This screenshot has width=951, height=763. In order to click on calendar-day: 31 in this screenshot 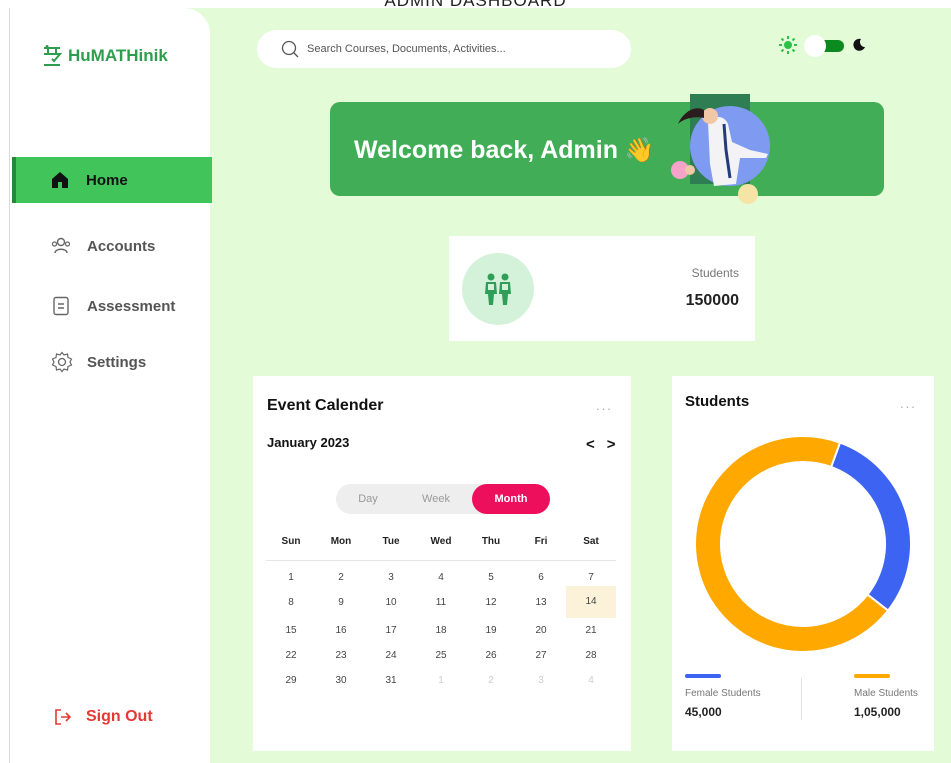, I will do `click(391, 680)`.